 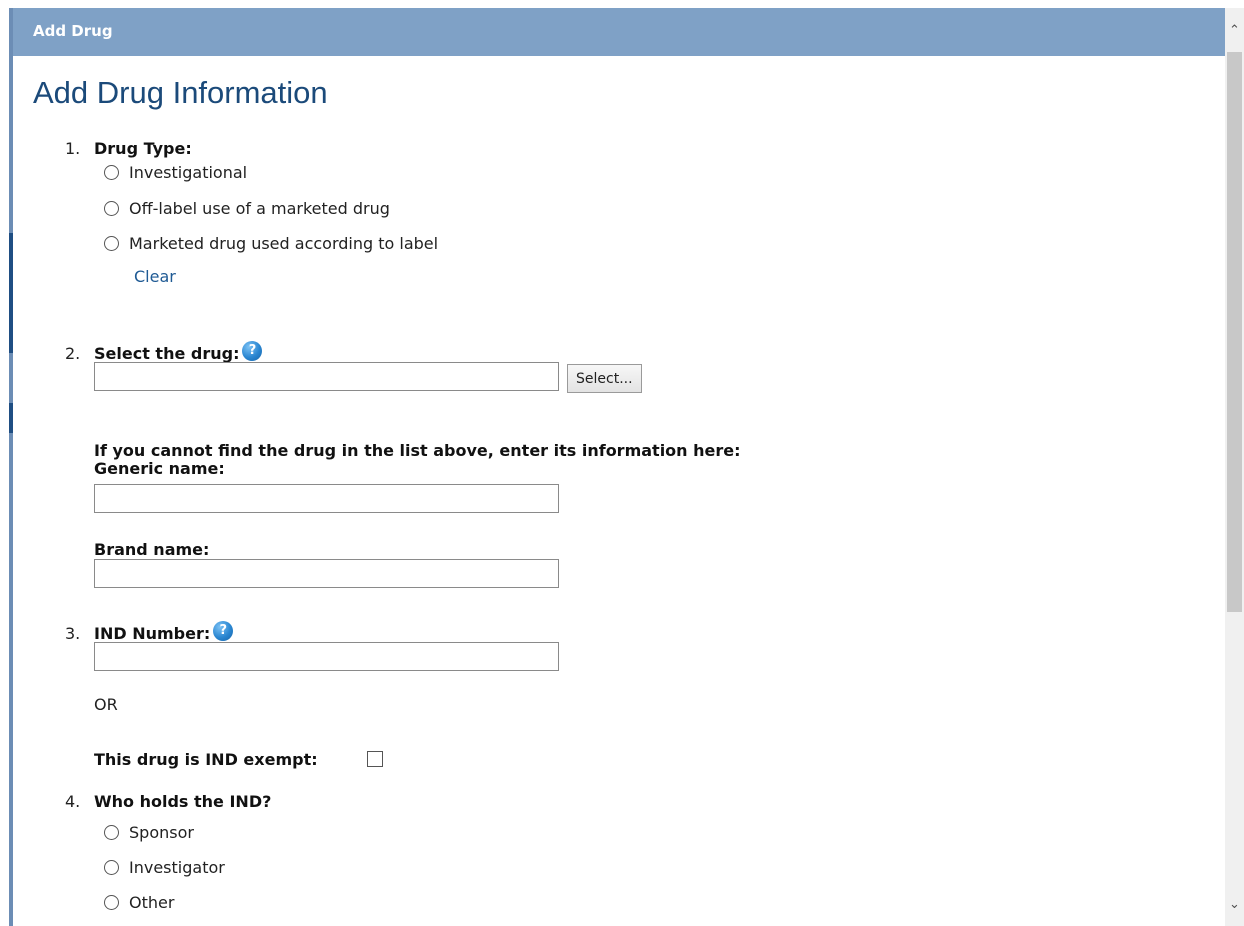 I want to click on radio-option-other: Other, so click(x=139, y=902).